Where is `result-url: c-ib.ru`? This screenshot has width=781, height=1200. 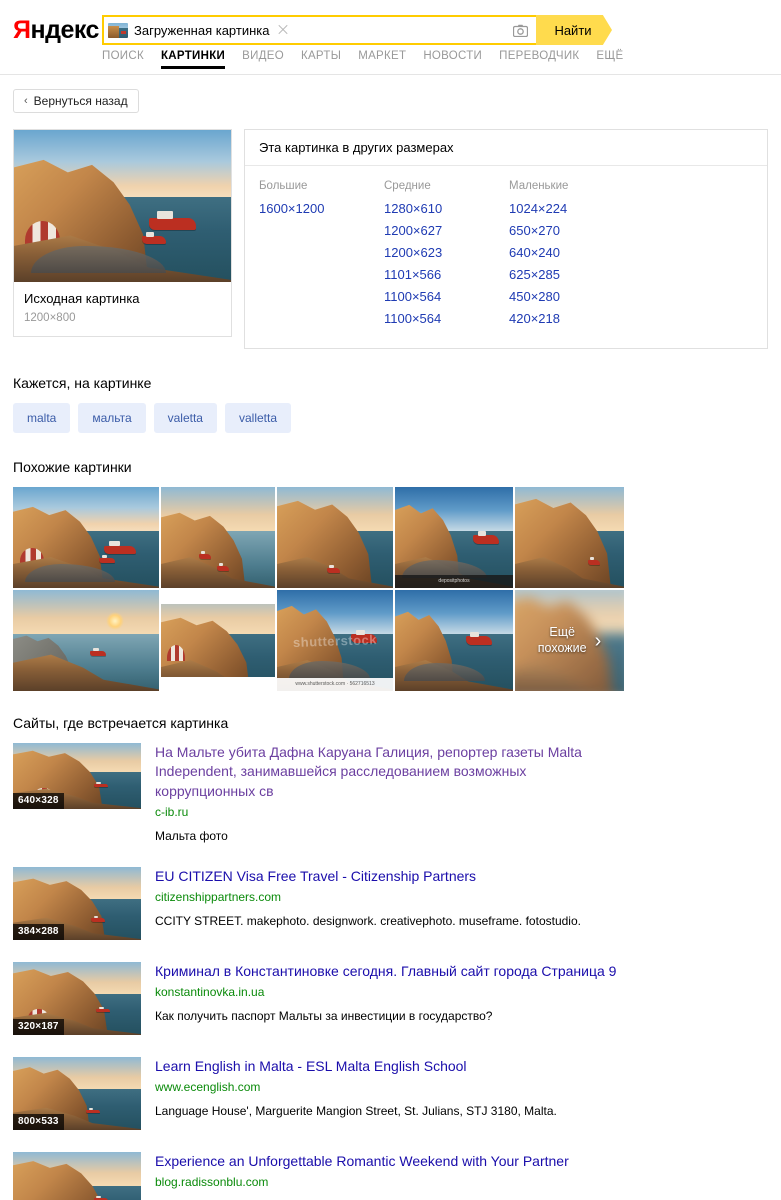
result-url: c-ib.ru is located at coordinates (172, 811).